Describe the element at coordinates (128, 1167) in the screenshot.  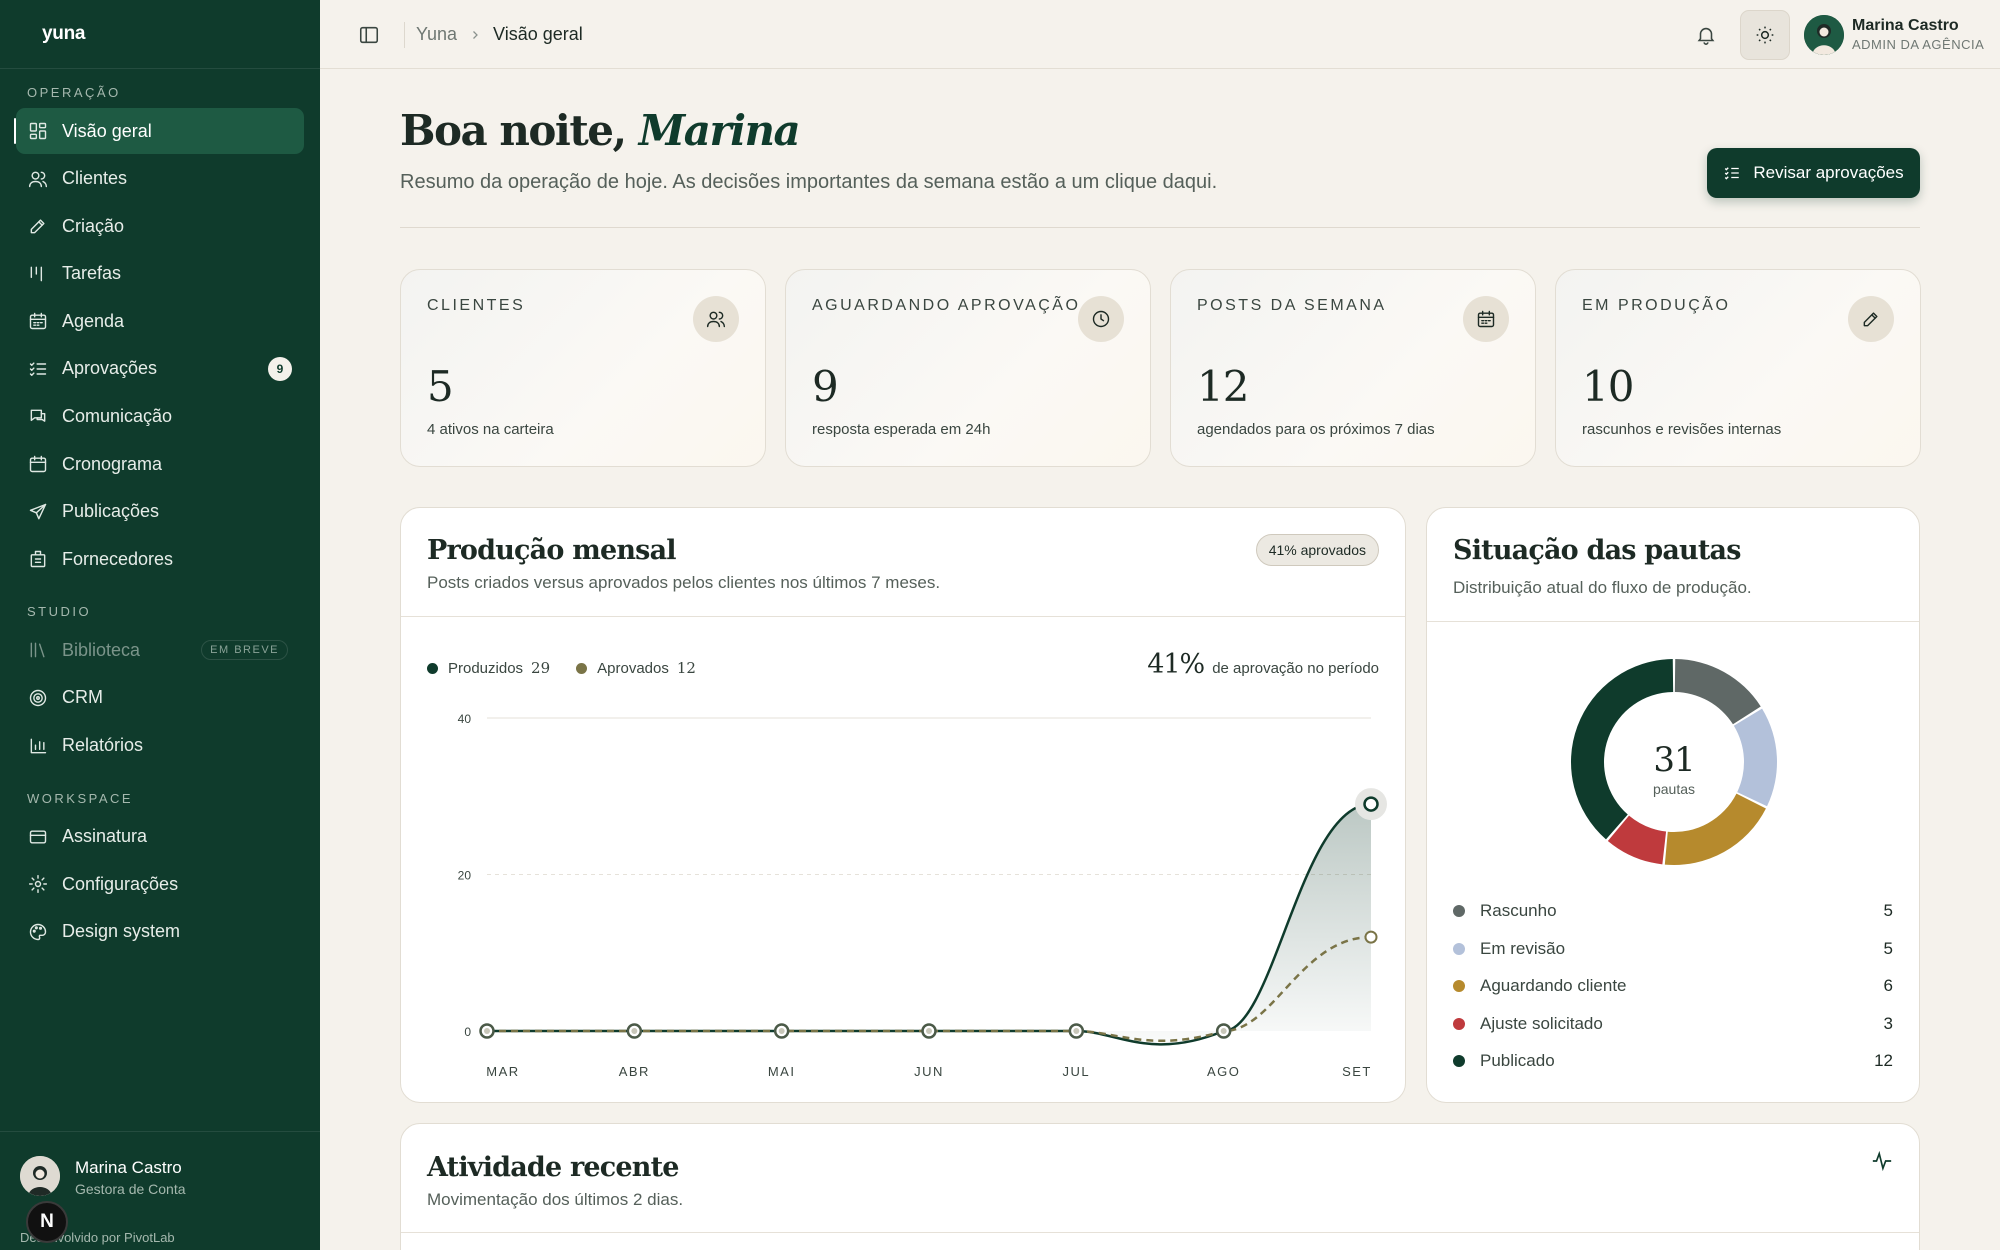
I see `footer-user-name: Marina Castro` at that location.